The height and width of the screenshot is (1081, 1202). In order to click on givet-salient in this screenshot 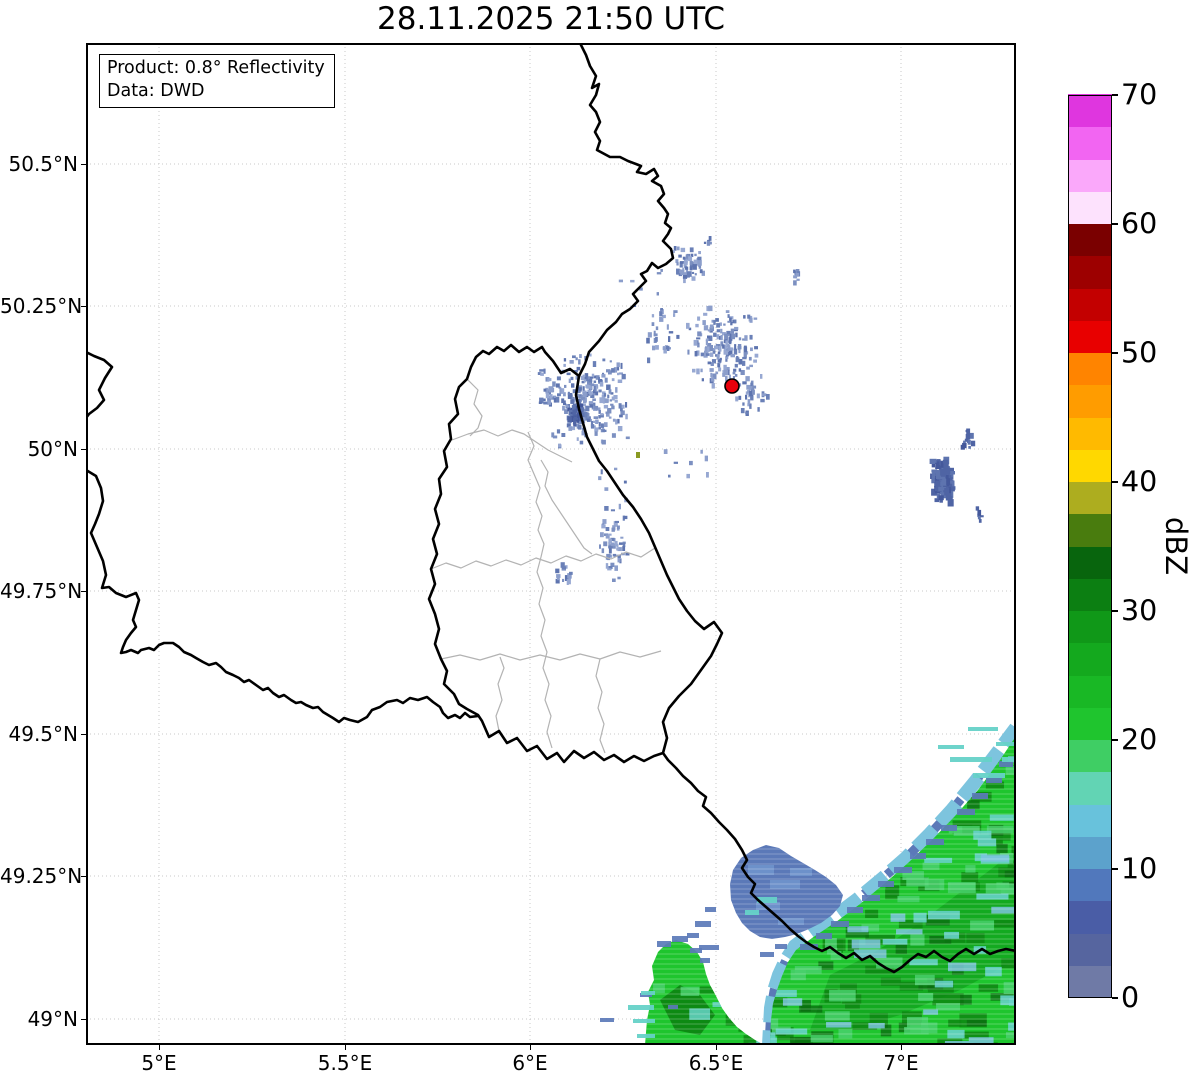, I will do `click(100, 385)`.